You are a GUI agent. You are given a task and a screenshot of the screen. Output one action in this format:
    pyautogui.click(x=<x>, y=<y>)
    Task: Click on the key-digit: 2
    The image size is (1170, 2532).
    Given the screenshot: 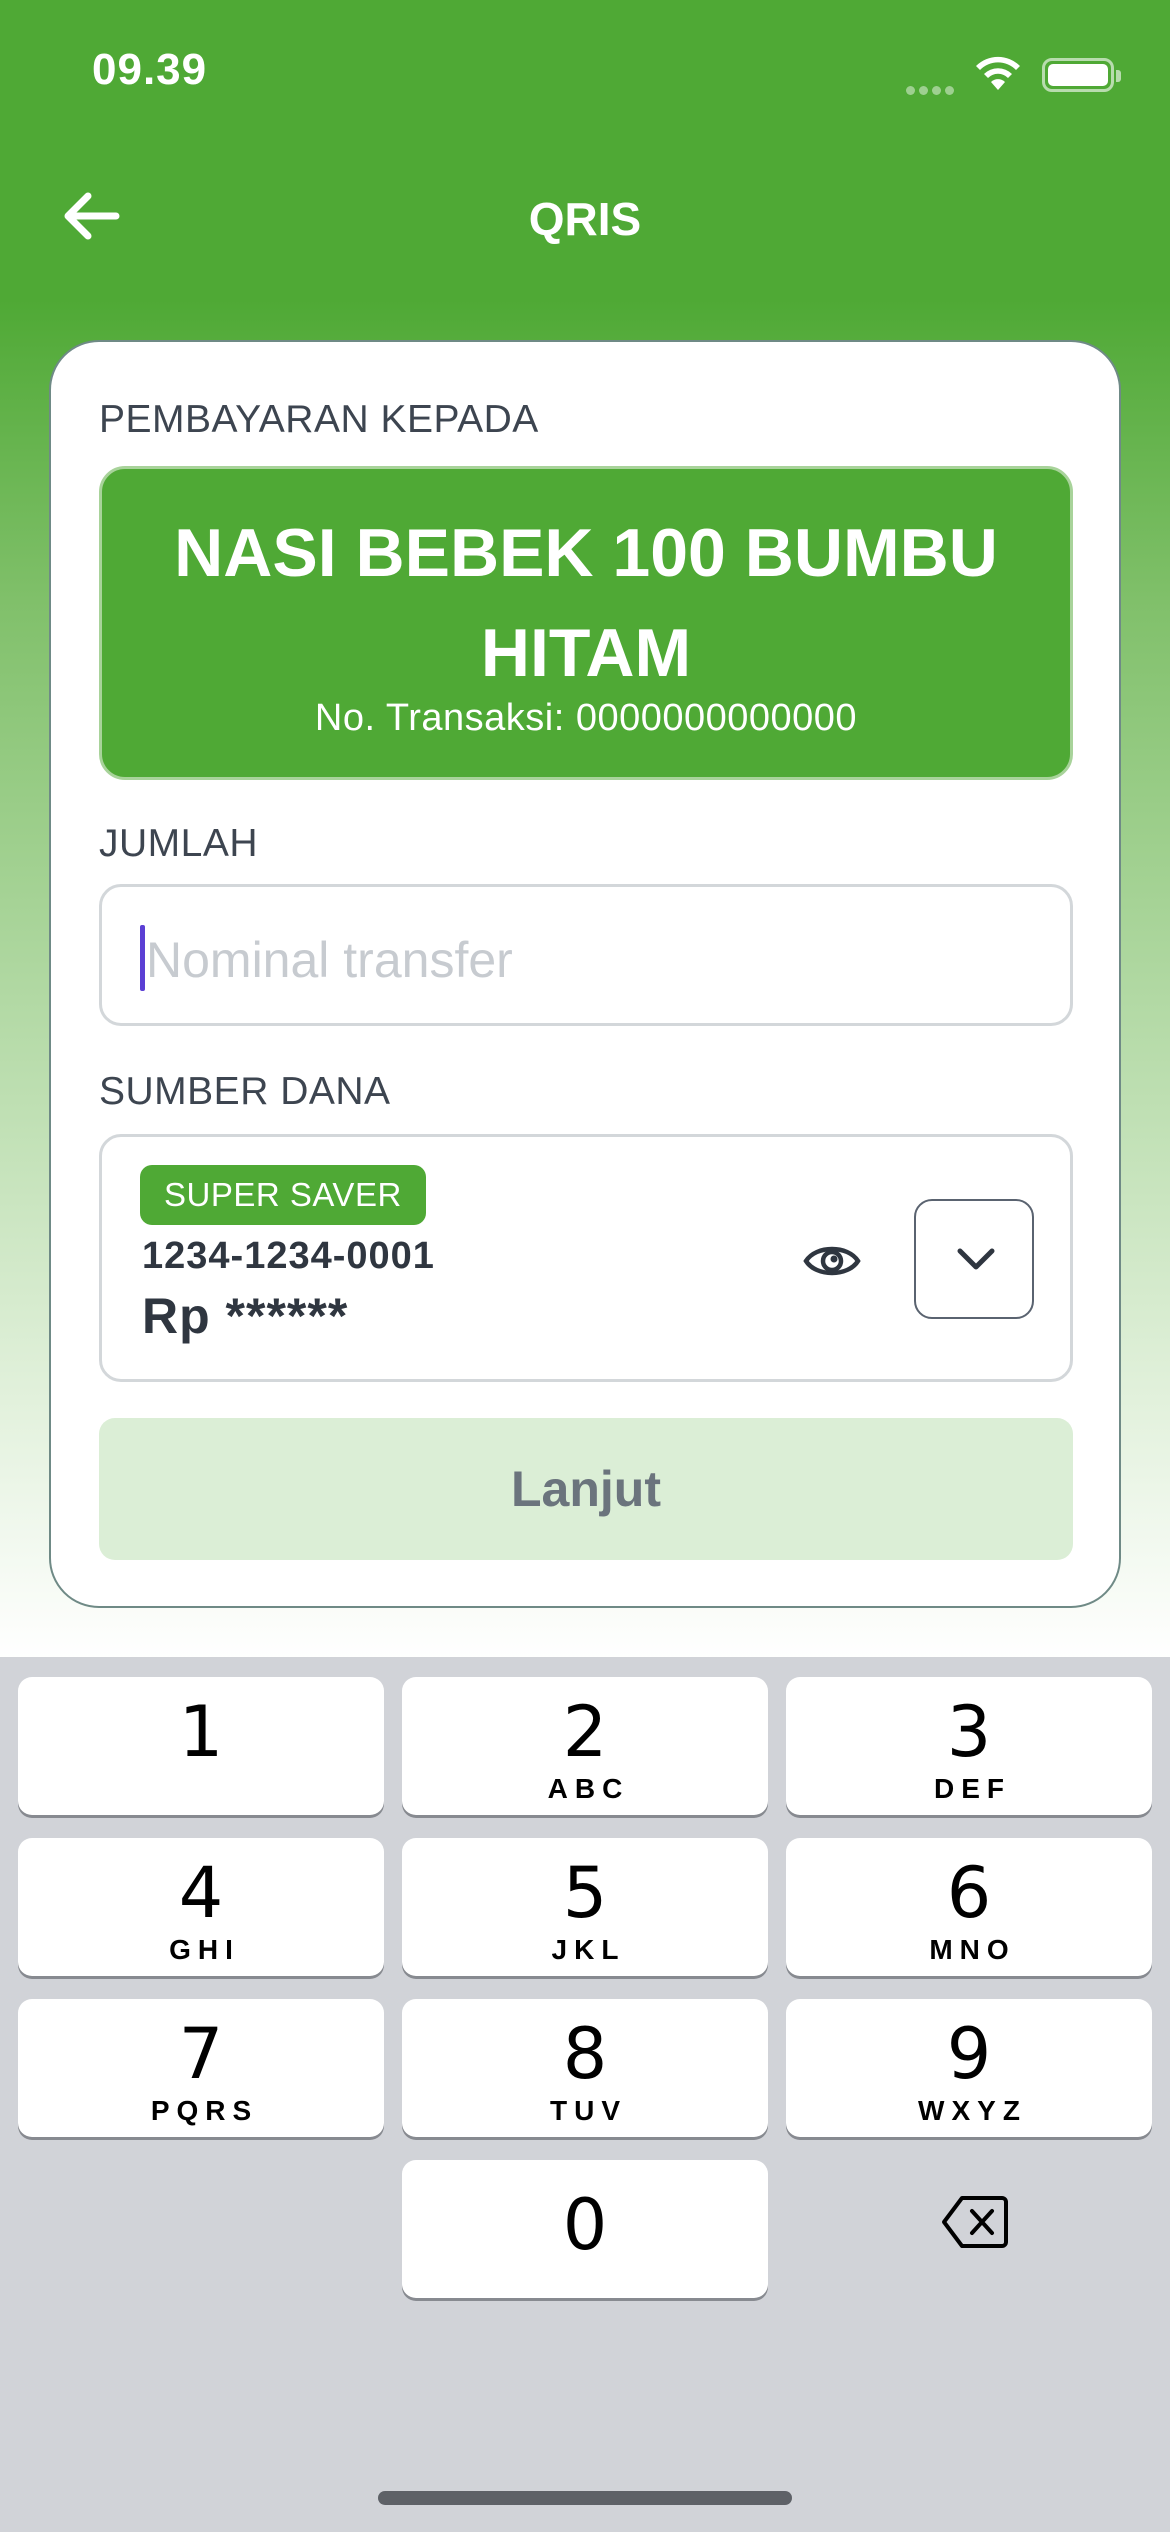 What is the action you would take?
    pyautogui.click(x=585, y=1732)
    